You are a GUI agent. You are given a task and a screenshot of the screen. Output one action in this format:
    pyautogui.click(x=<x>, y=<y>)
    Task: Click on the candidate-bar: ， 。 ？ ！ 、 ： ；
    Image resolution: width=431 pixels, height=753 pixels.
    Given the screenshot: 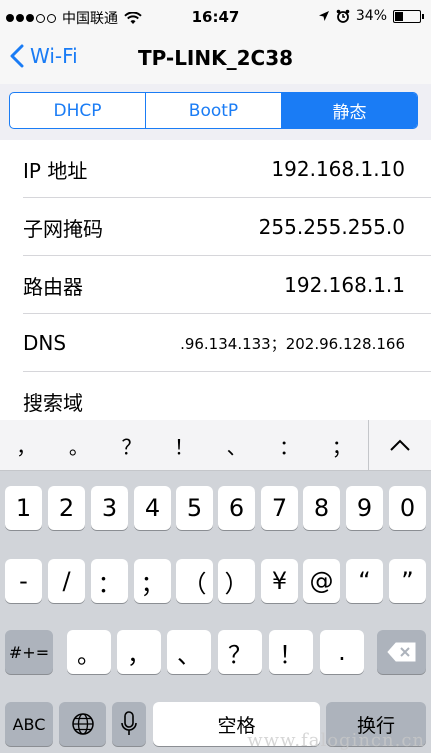 What is the action you would take?
    pyautogui.click(x=215, y=445)
    